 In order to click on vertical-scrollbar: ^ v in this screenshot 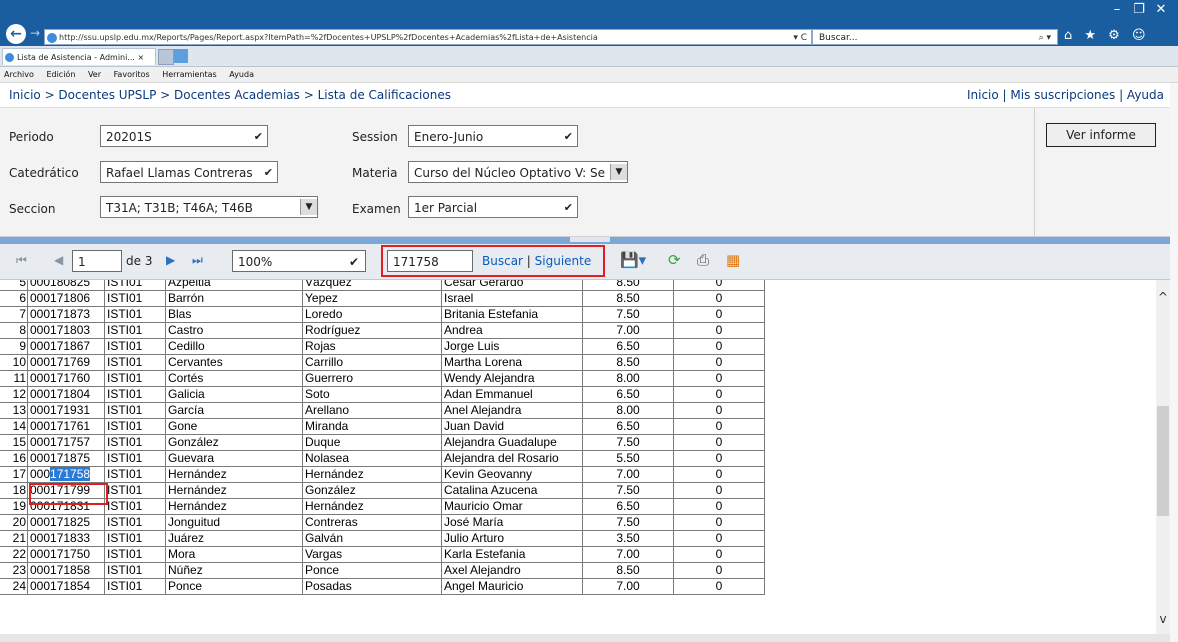, I will do `click(1163, 457)`.